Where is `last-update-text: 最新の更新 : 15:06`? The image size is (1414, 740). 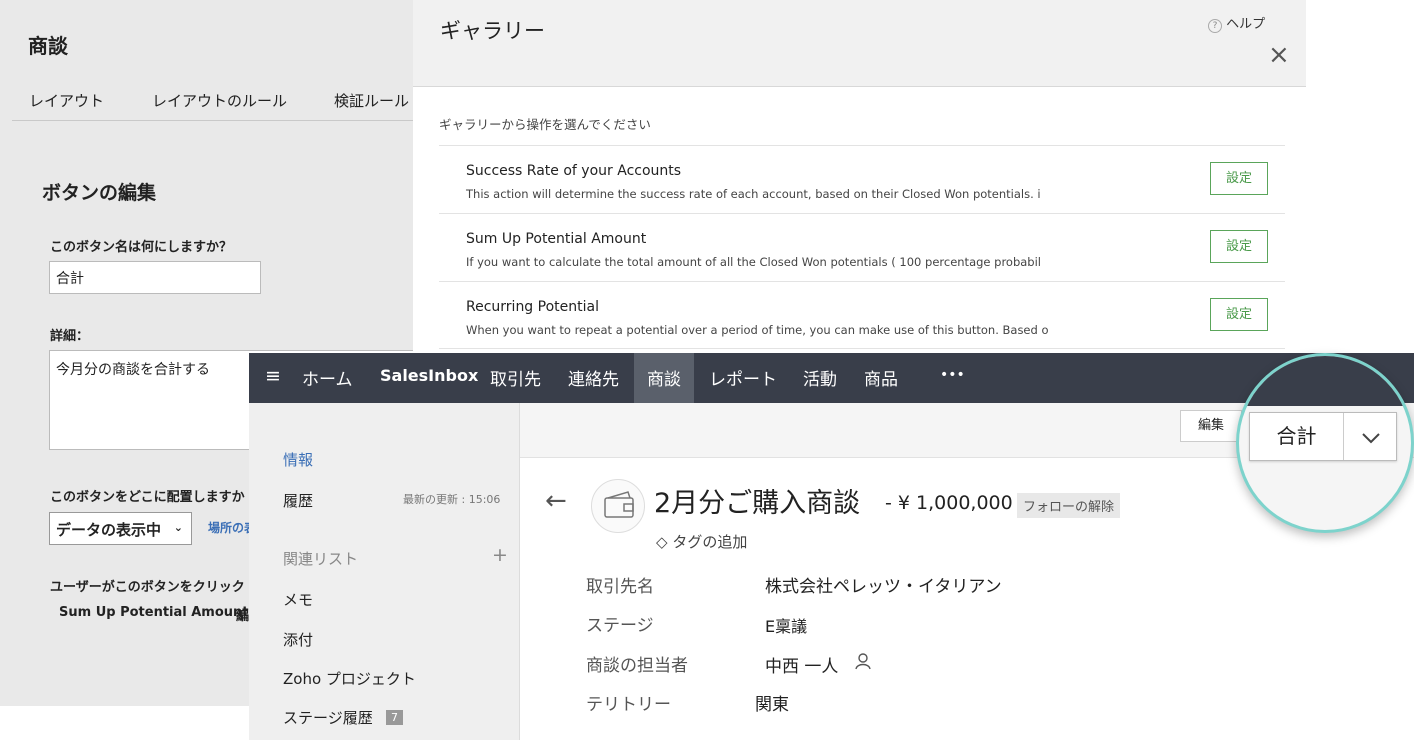
last-update-text: 最新の更新 : 15:06 is located at coordinates (452, 499).